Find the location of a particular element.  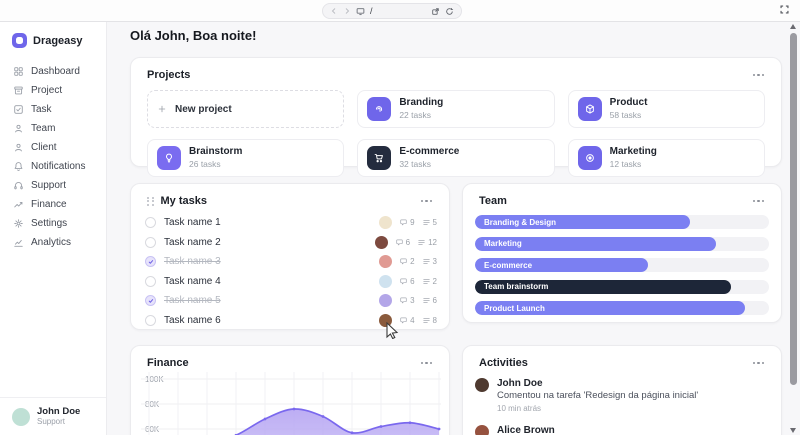

sidebar-item-label: Analytics is located at coordinates (51, 242).